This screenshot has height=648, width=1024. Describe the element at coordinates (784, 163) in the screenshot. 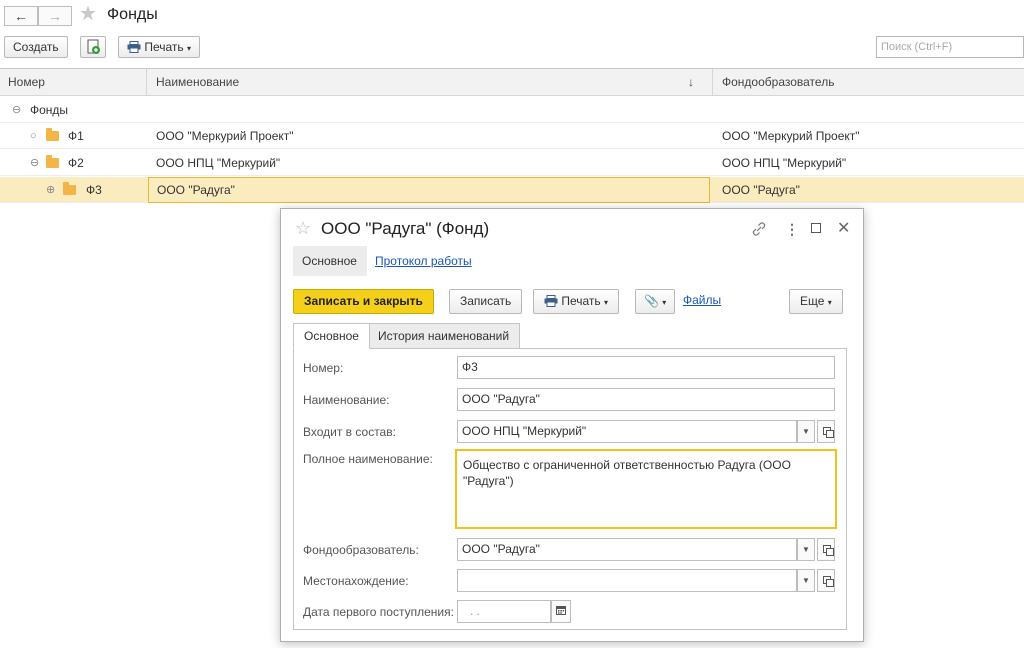

I see `row-founder: ООО НПЦ "Меркурий"` at that location.